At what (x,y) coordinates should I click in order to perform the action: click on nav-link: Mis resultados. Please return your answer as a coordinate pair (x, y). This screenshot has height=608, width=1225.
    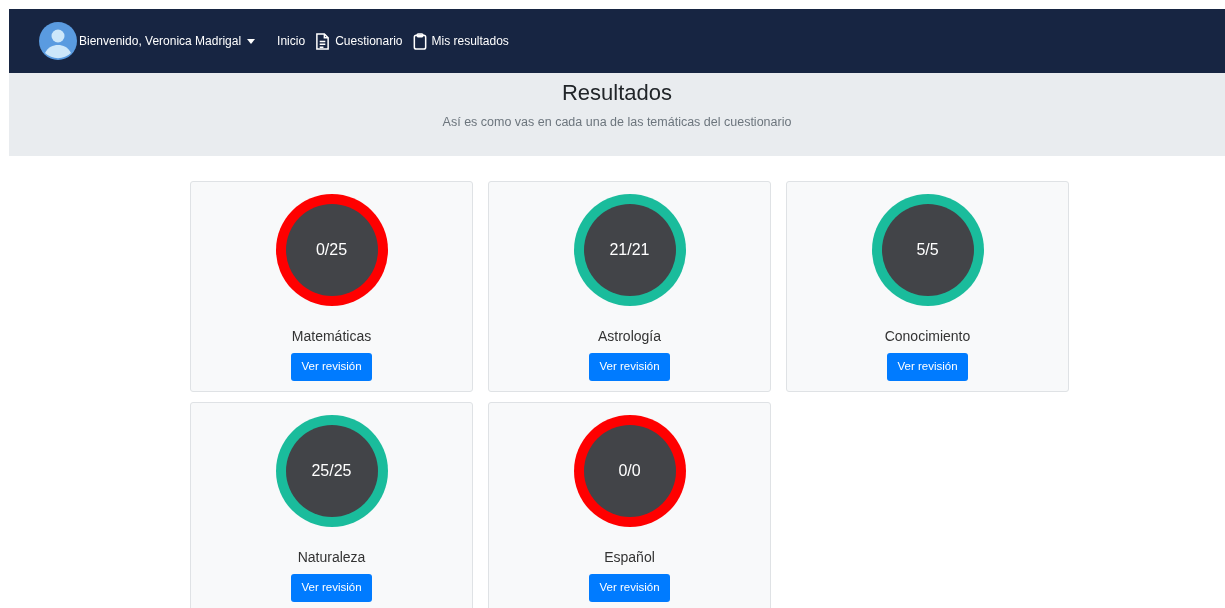
    Looking at the image, I should click on (460, 41).